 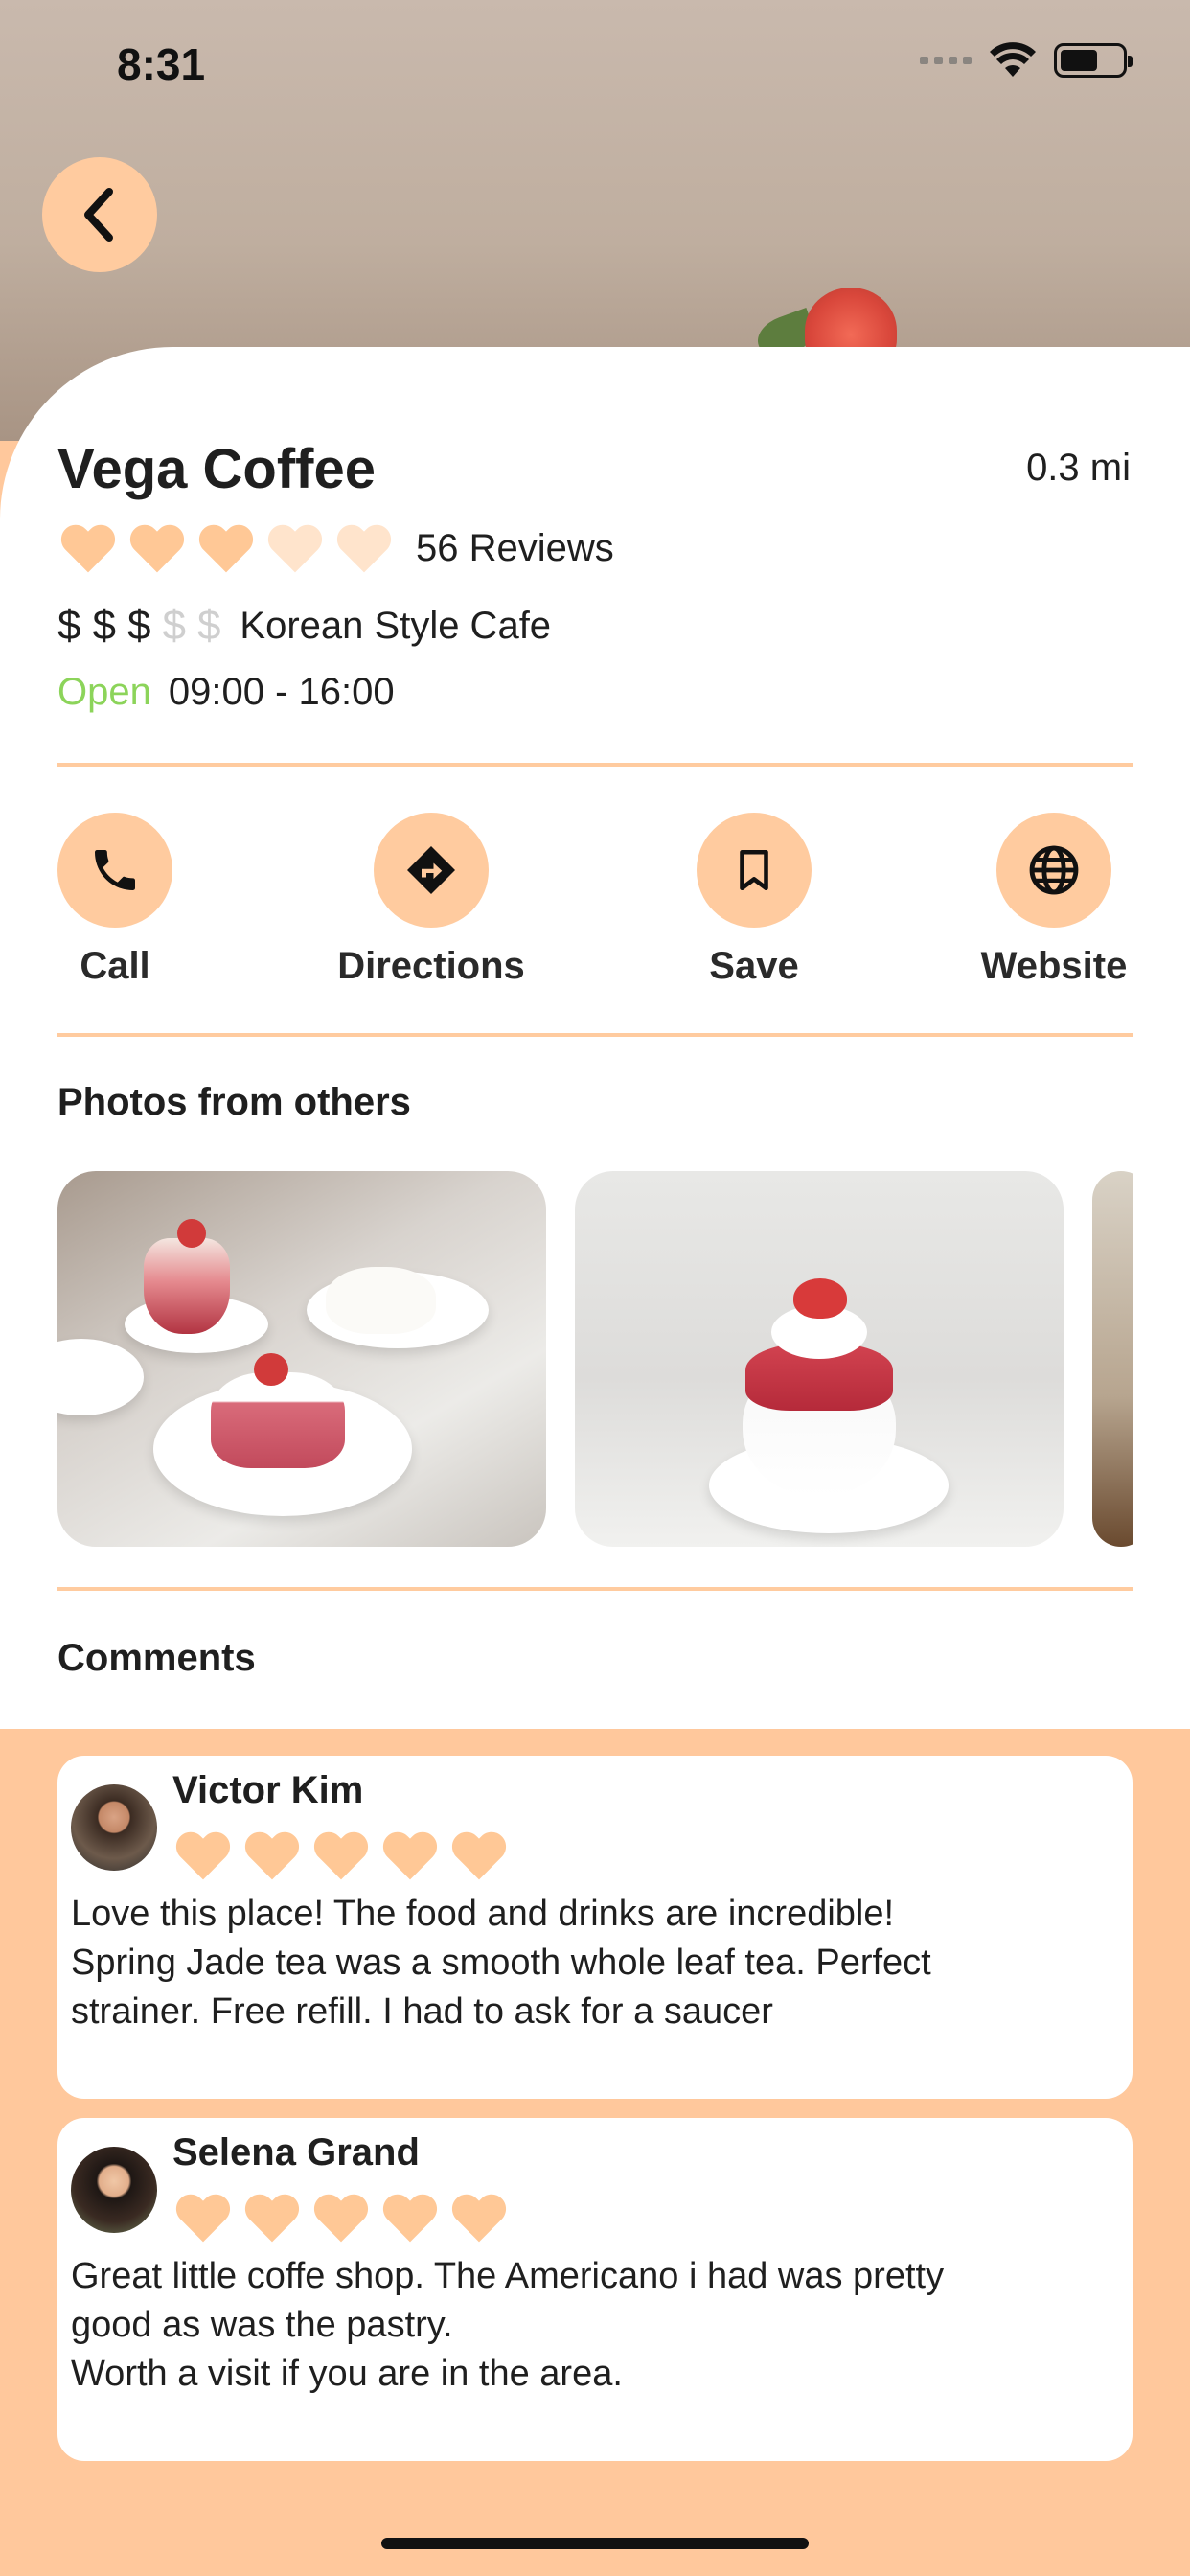 I want to click on directions-label: Directions, so click(x=431, y=966).